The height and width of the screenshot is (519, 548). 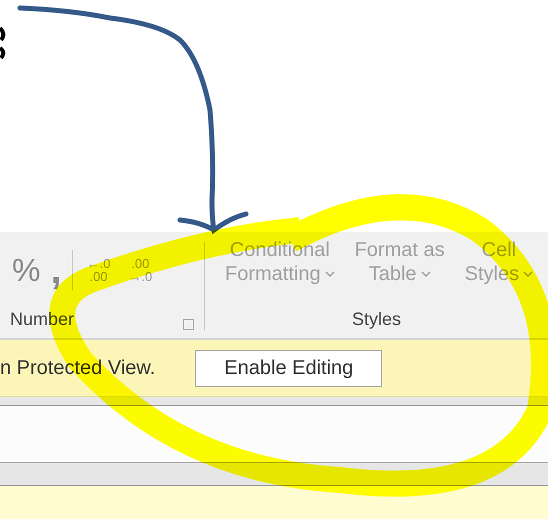 What do you see at coordinates (288, 368) in the screenshot?
I see `enable-editing-button: Enable Editing` at bounding box center [288, 368].